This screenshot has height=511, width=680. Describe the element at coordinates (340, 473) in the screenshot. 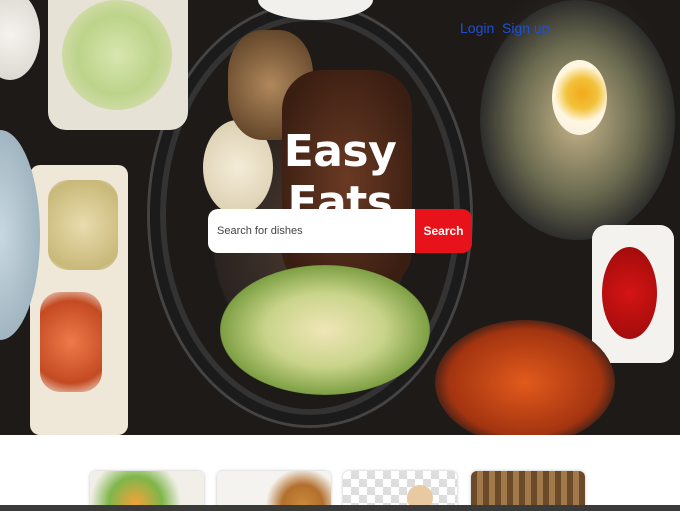

I see `featured-dishes` at that location.